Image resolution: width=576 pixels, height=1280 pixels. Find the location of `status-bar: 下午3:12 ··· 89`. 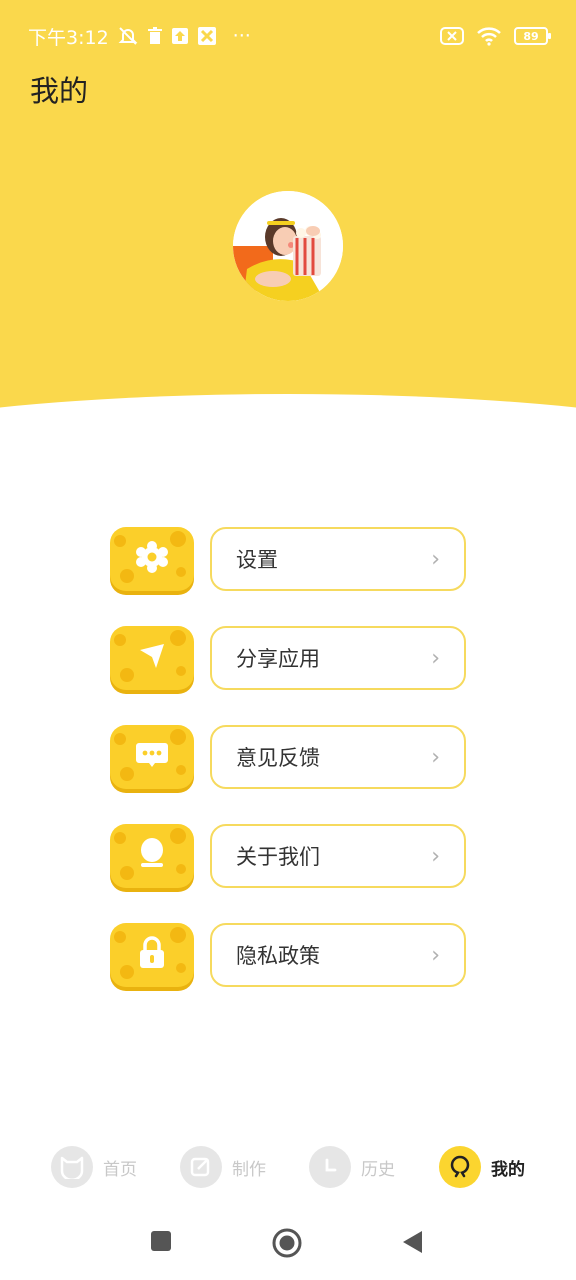

status-bar: 下午3:12 ··· 89 is located at coordinates (288, 36).